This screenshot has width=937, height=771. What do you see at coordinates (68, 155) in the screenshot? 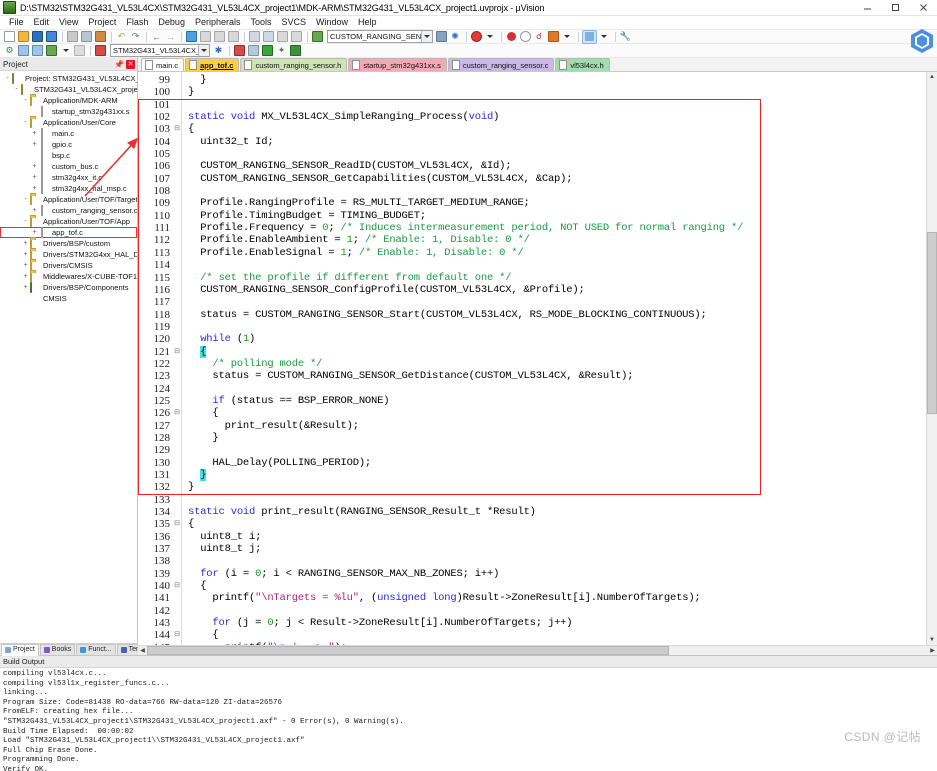
I see `tree-node-bsp-c: bsp.c` at bounding box center [68, 155].